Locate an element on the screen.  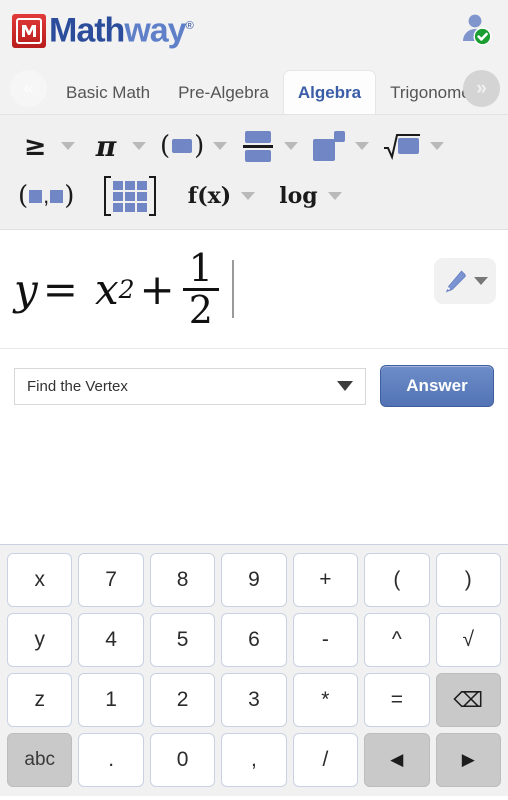
toolbar-row-2: (,) f(x) log is located at coordinates (254, 196).